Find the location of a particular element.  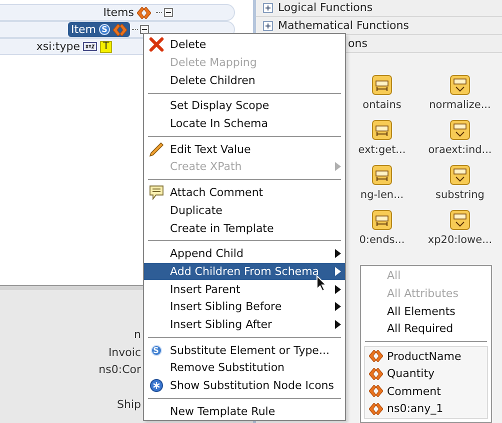

menu-item: Create in Template is located at coordinates (244, 228).